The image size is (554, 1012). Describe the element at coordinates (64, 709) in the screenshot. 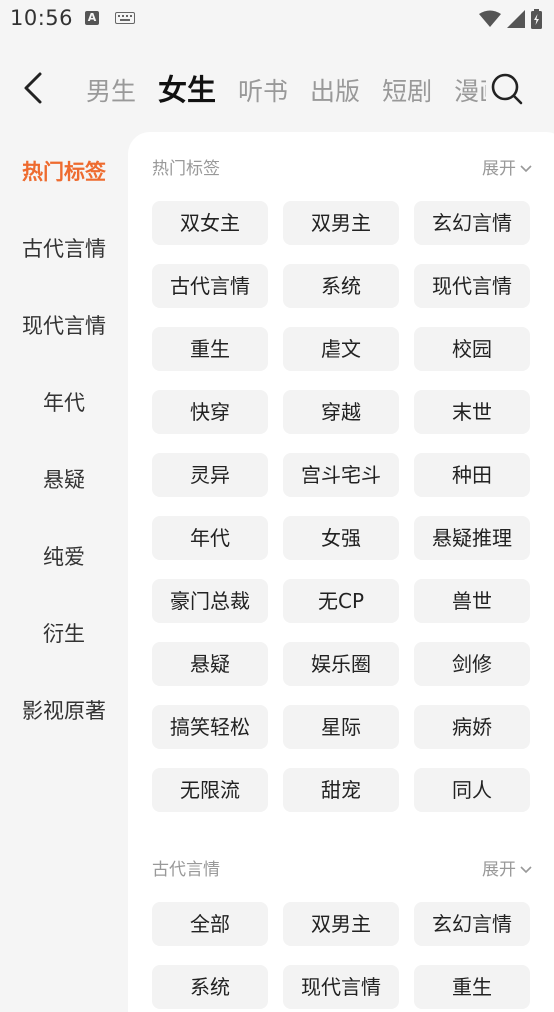

I see `sidebar-item-7: 影视原著` at that location.